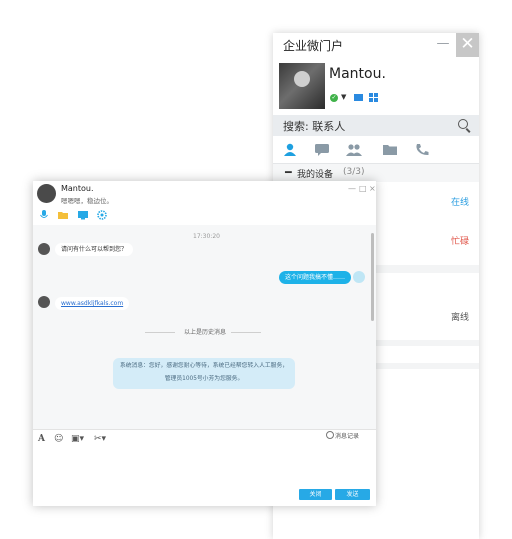 This screenshot has height=539, width=512. Describe the element at coordinates (376, 86) in the screenshot. I see `profile-section: Mantou. ✓ ▼` at that location.